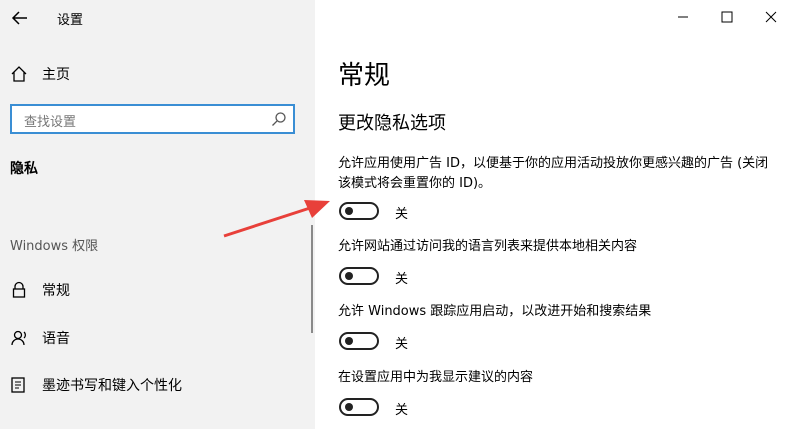 The width and height of the screenshot is (791, 429). I want to click on option-description: 允许网站通过访问我的语言列表来提供本地相关内容, so click(488, 246).